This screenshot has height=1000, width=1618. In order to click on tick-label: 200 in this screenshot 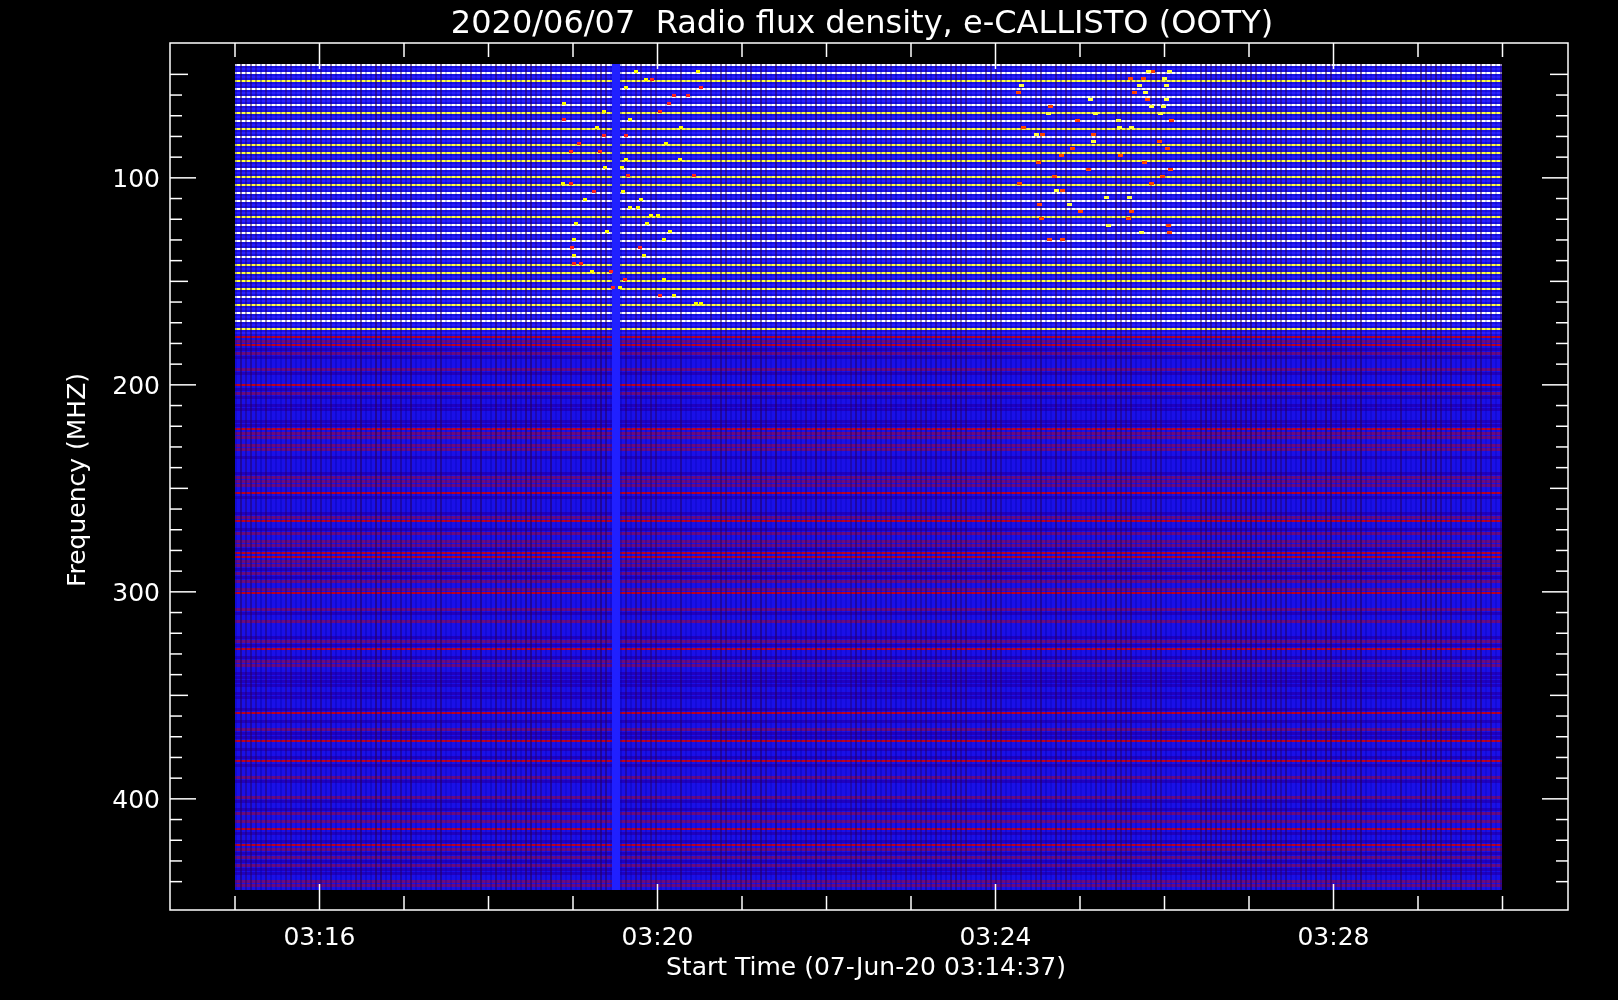, I will do `click(136, 385)`.